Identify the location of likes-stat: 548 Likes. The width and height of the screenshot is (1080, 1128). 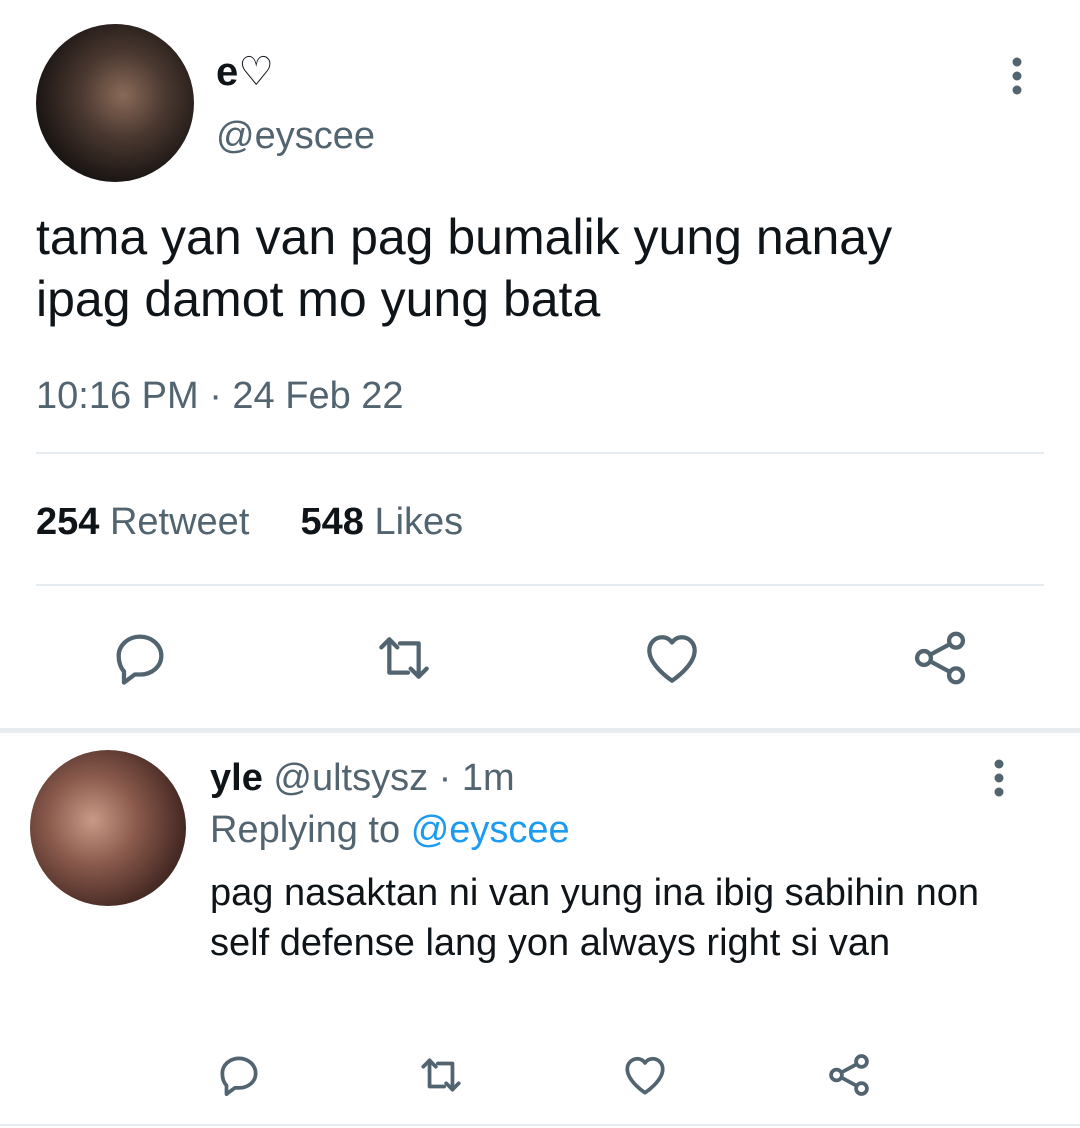
(382, 522).